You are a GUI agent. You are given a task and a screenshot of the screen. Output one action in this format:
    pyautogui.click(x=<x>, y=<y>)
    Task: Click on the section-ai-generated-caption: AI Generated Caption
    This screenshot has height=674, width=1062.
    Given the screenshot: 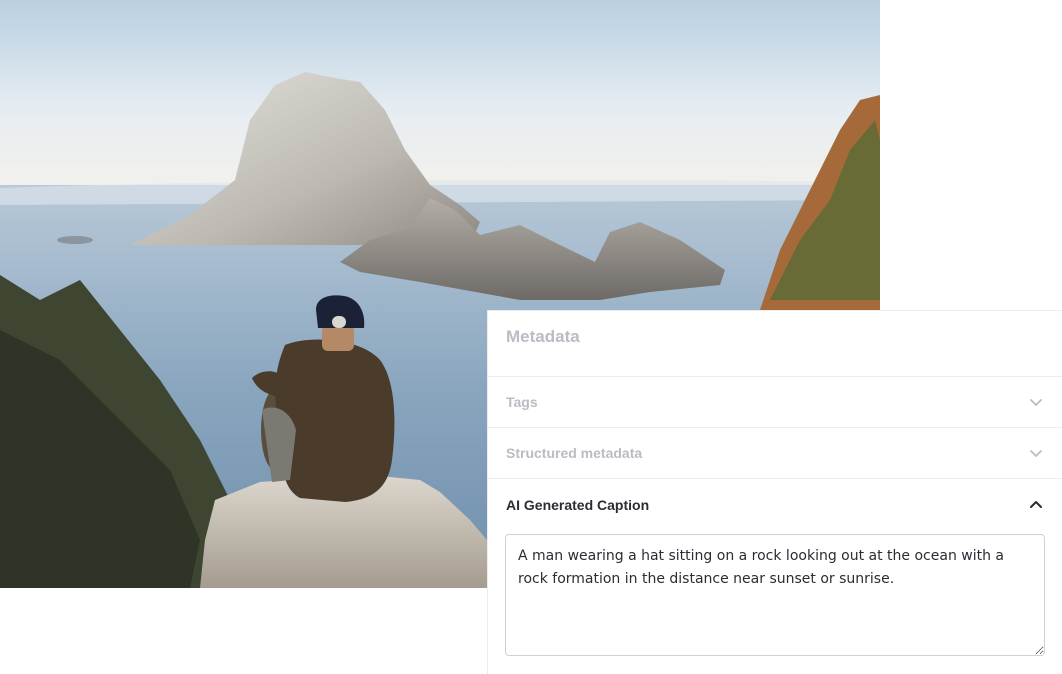 What is the action you would take?
    pyautogui.click(x=775, y=504)
    